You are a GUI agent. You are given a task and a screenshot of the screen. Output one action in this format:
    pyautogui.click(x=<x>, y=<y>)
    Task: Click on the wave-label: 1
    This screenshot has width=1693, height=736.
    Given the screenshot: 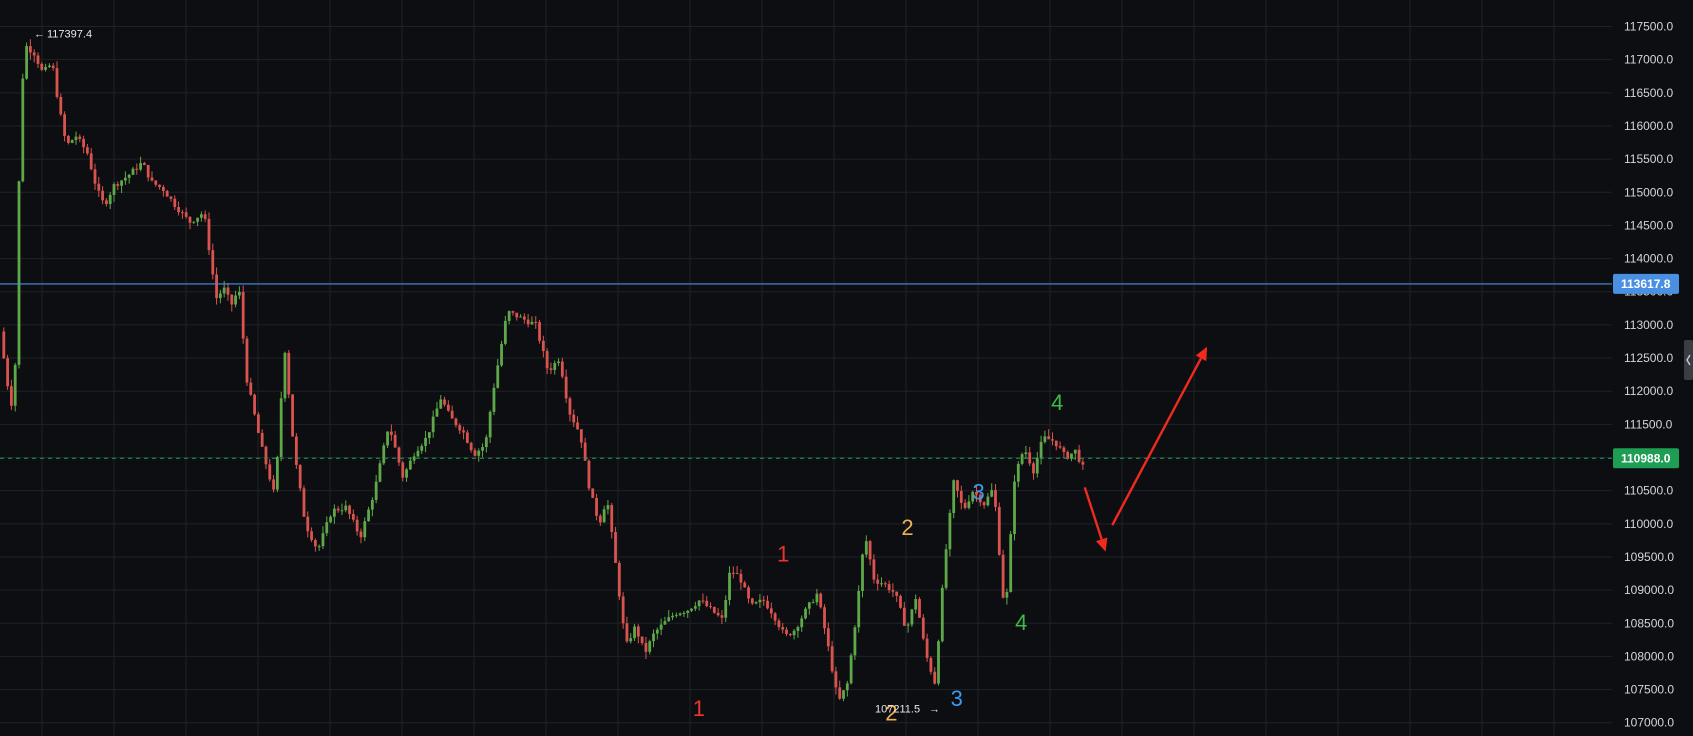 What is the action you would take?
    pyautogui.click(x=783, y=554)
    